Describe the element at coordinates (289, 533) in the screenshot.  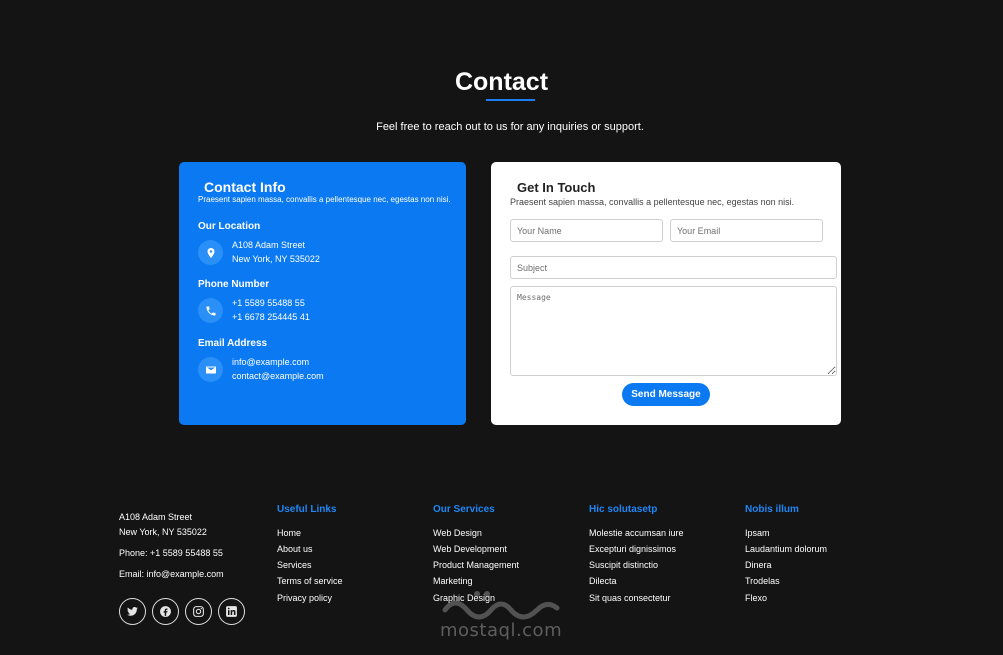
I see `footer-link-home: Home` at that location.